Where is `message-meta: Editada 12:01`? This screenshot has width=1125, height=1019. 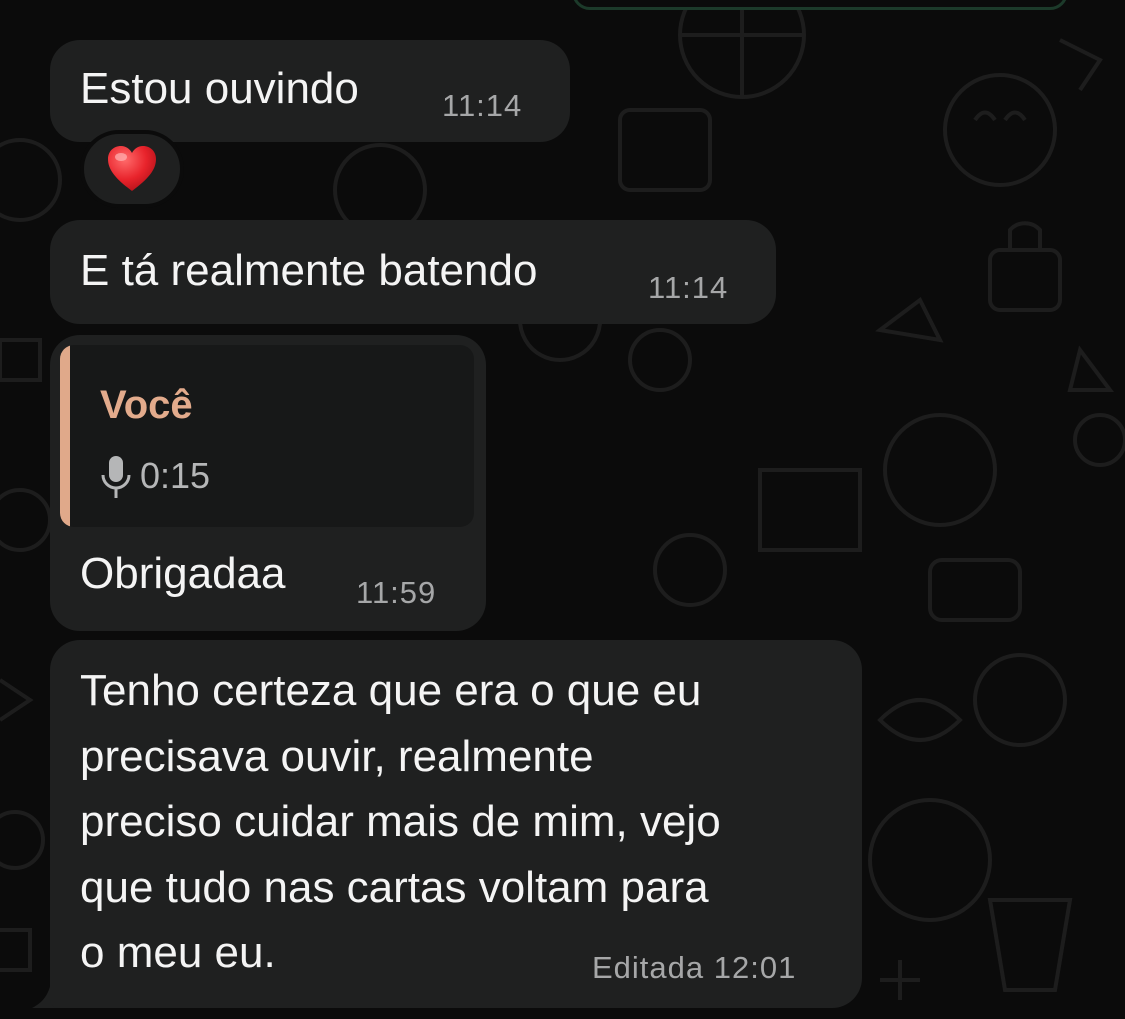
message-meta: Editada 12:01 is located at coordinates (694, 968).